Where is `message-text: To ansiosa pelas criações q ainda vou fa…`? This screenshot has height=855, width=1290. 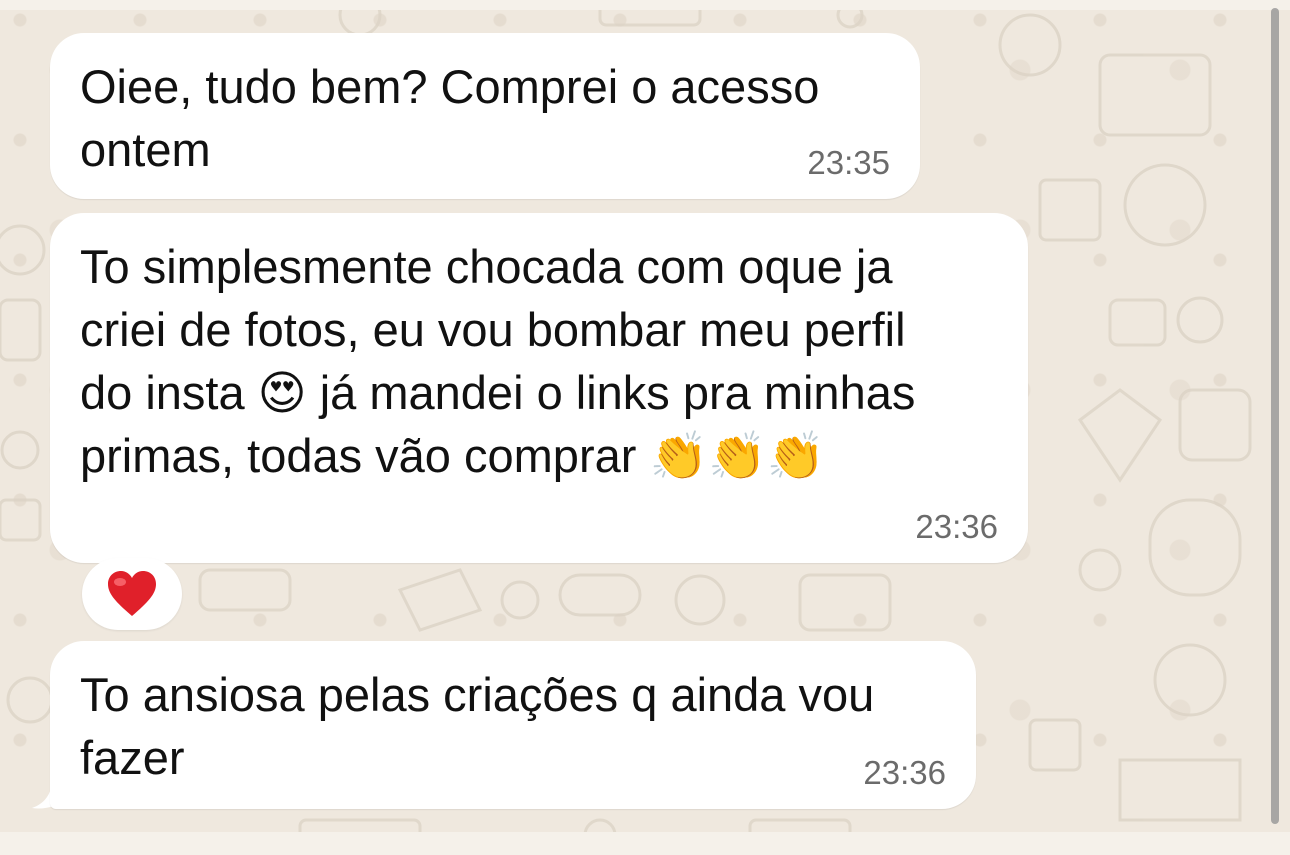
message-text: To ansiosa pelas criações q ainda vou fa… is located at coordinates (477, 726).